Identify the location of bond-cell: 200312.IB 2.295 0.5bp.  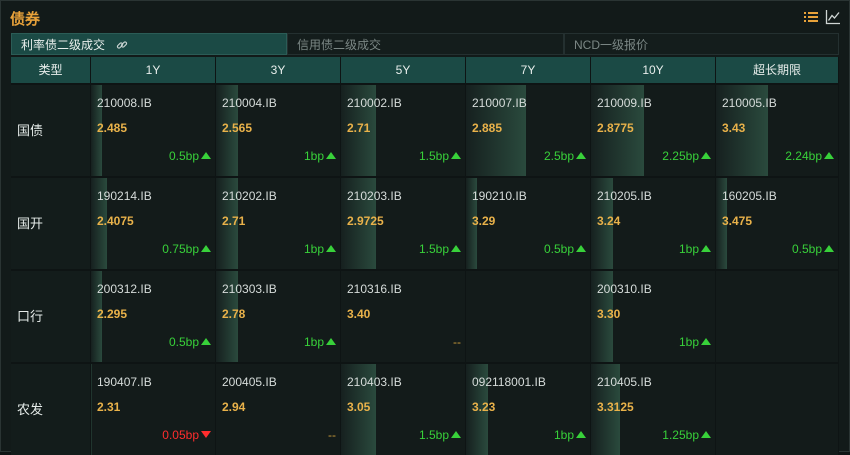
(153, 316).